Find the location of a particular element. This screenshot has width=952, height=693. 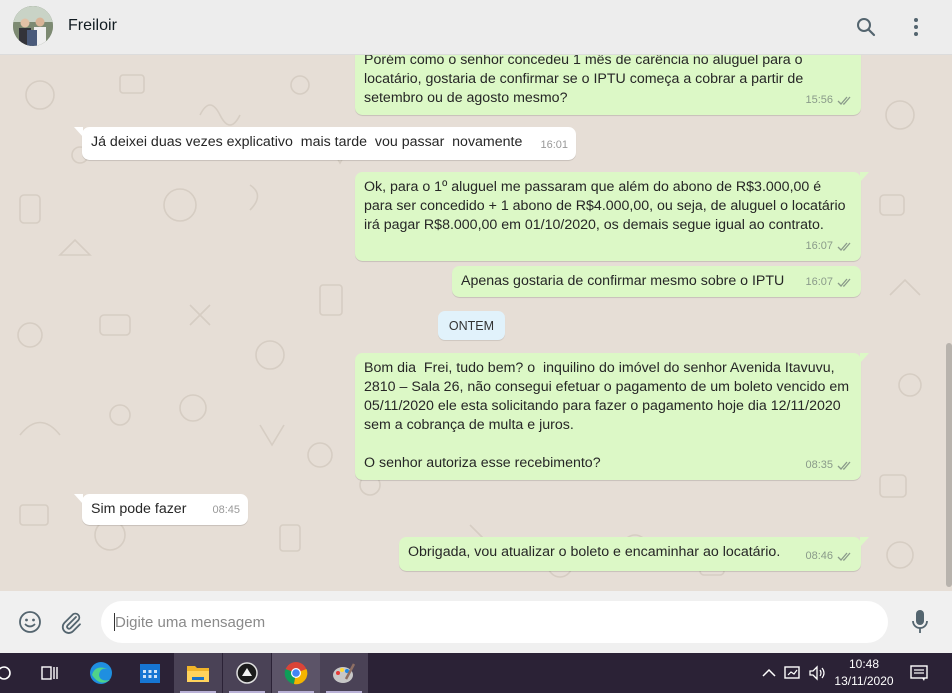

chat-scrollbar is located at coordinates (949, 465).